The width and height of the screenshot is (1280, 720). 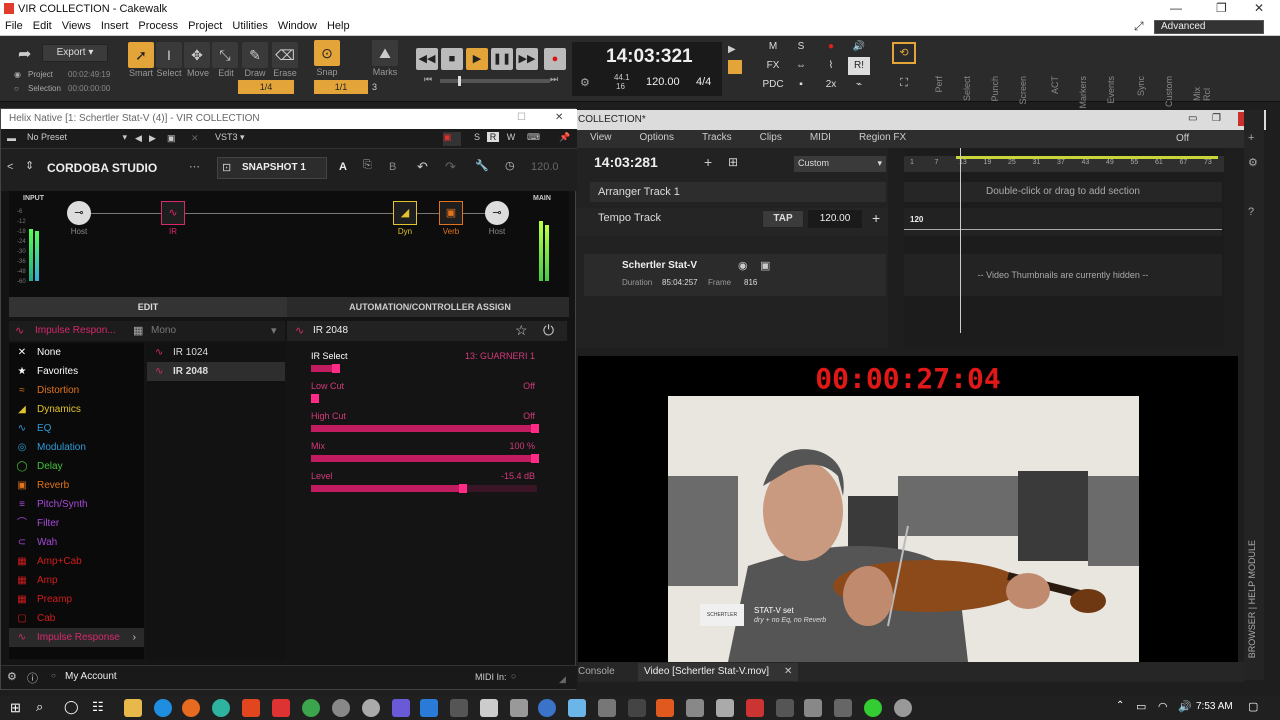 What do you see at coordinates (876, 218) in the screenshot?
I see `add-tempo-icon: +` at bounding box center [876, 218].